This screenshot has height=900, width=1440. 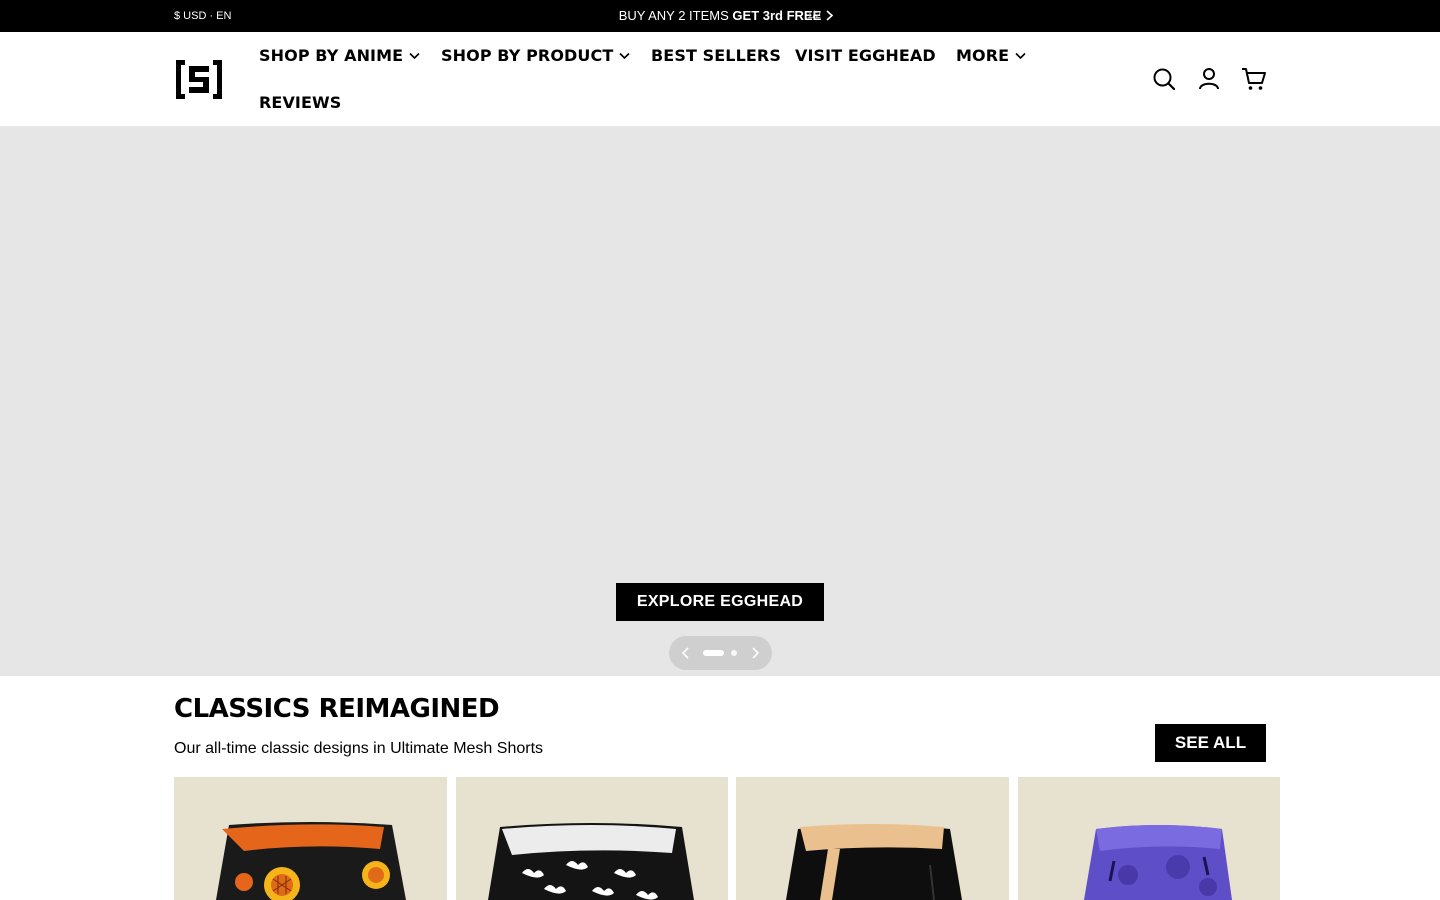 I want to click on nav-visit-egghead: VISIT EGGHEAD, so click(x=865, y=55).